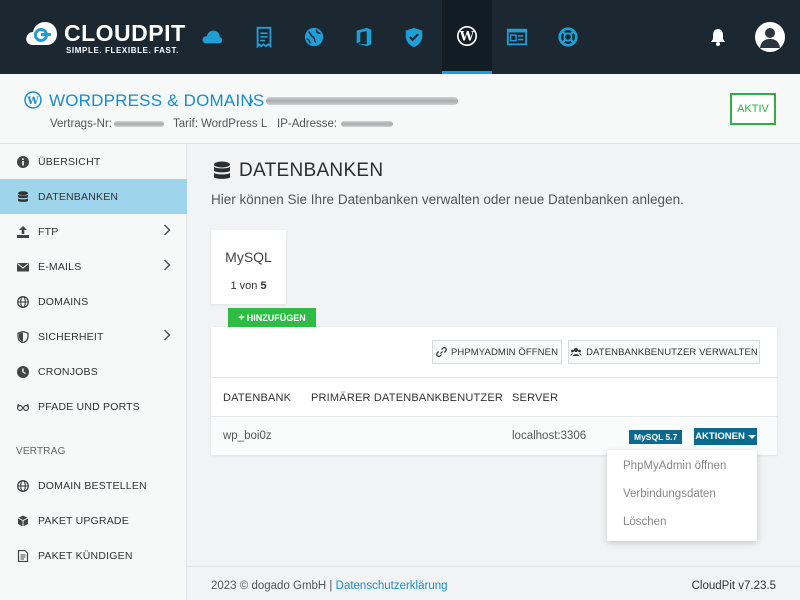 This screenshot has height=600, width=800. What do you see at coordinates (664, 352) in the screenshot?
I see `manage-database-users-button: DATENBANKBENUTZER VERWALTEN` at bounding box center [664, 352].